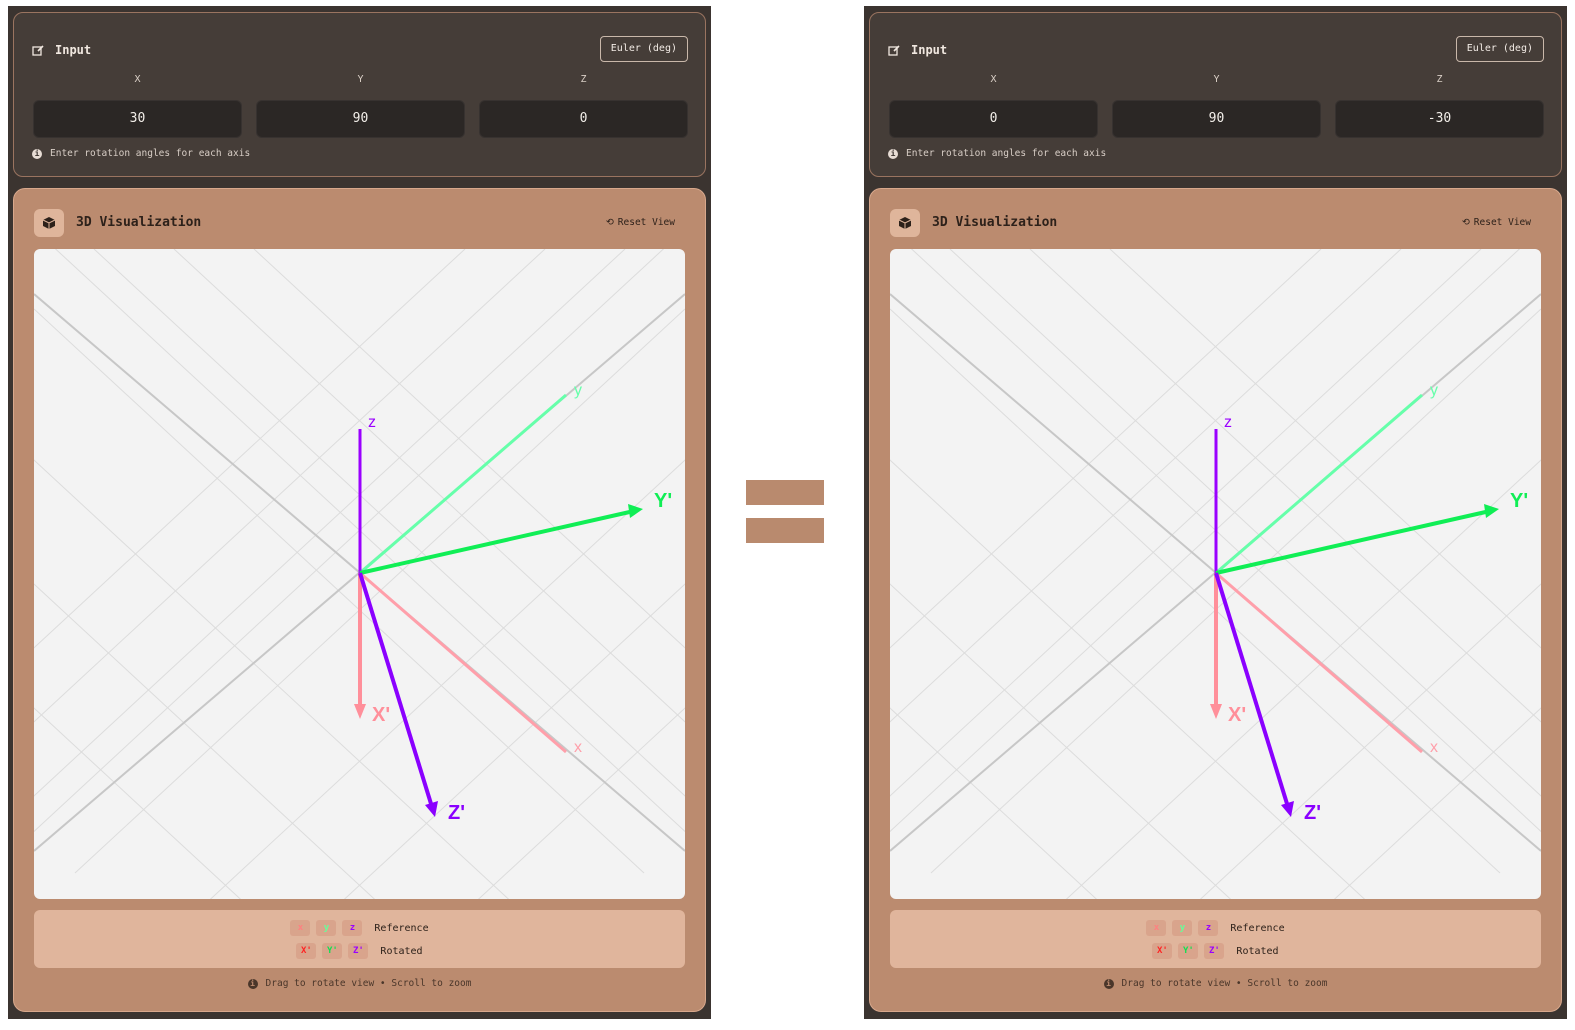  I want to click on z-angle-input: -30, so click(1439, 119).